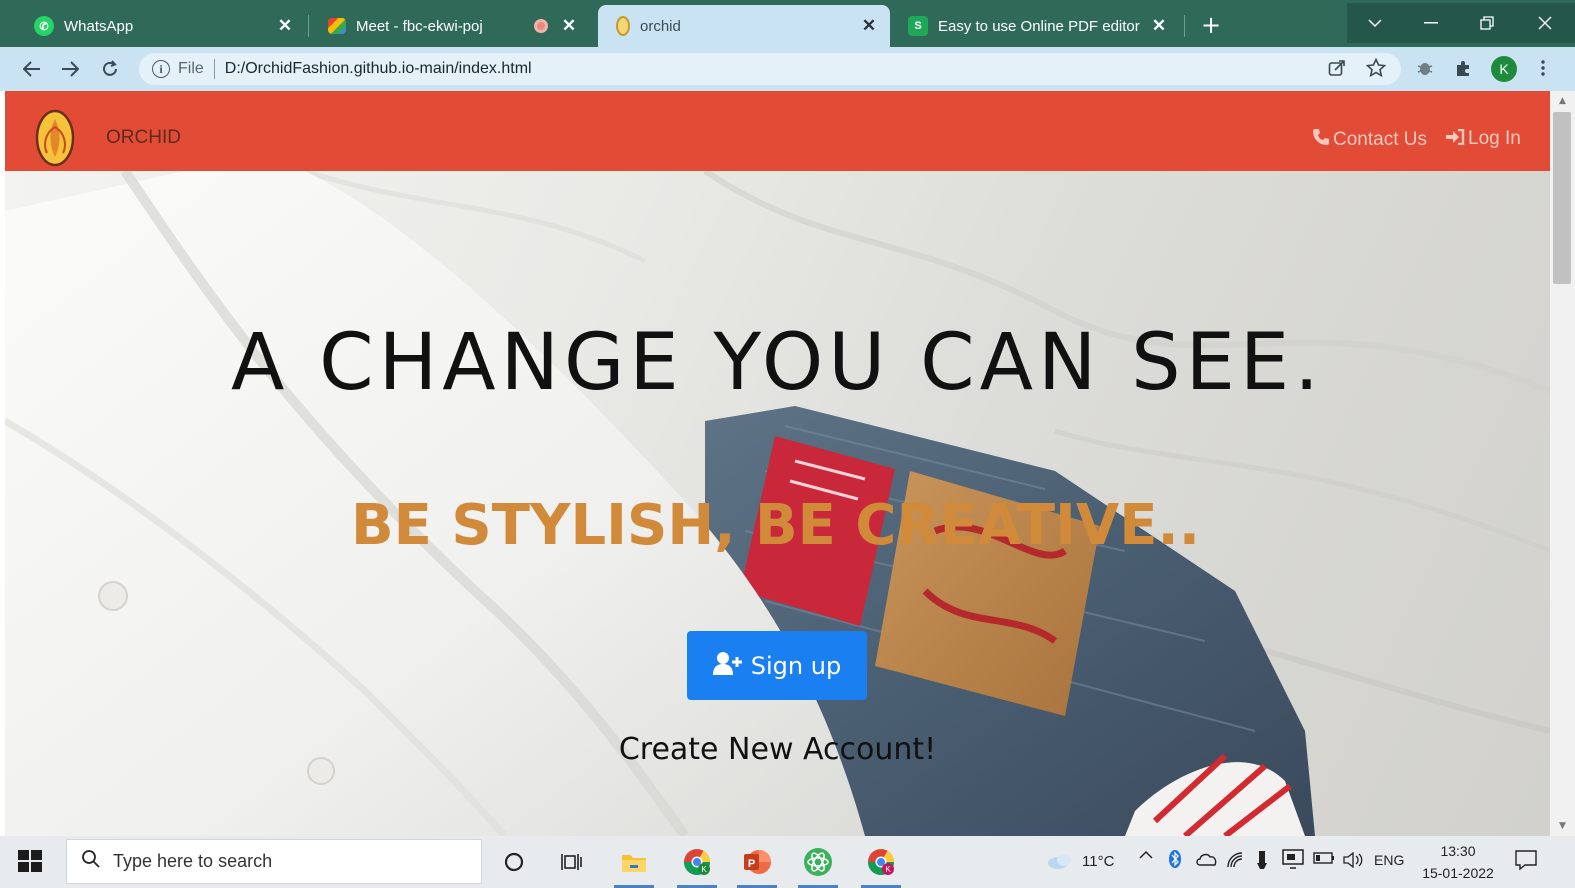  I want to click on log-in-label: Log In, so click(1494, 138).